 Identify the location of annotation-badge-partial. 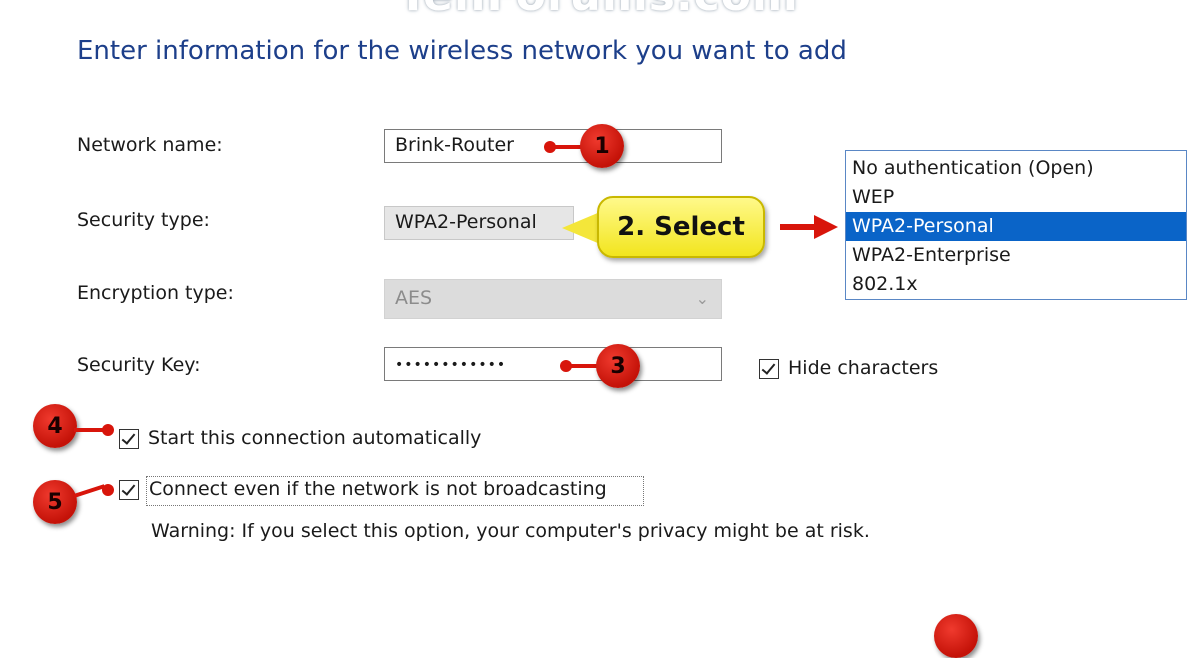
(956, 636).